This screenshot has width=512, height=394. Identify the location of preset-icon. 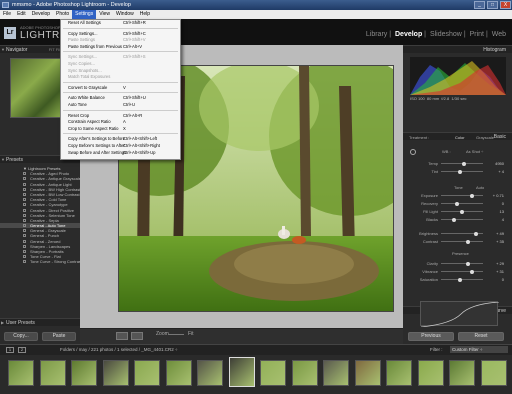
(24, 236).